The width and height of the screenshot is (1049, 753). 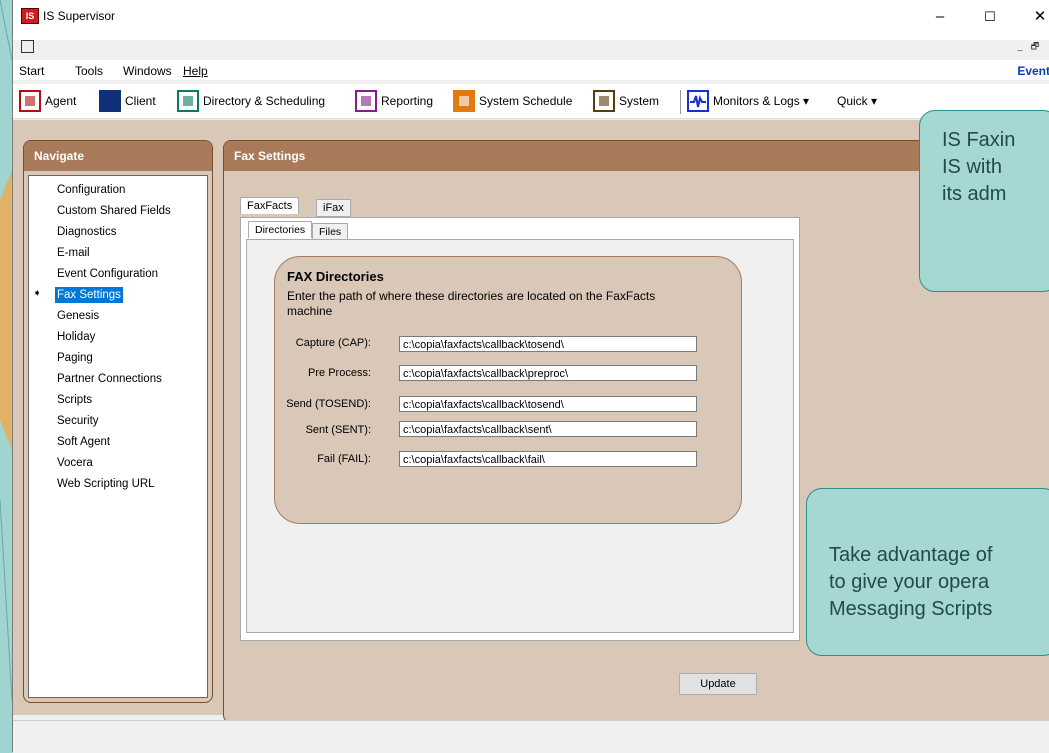 What do you see at coordinates (147, 71) in the screenshot?
I see `menu-windows: Windows` at bounding box center [147, 71].